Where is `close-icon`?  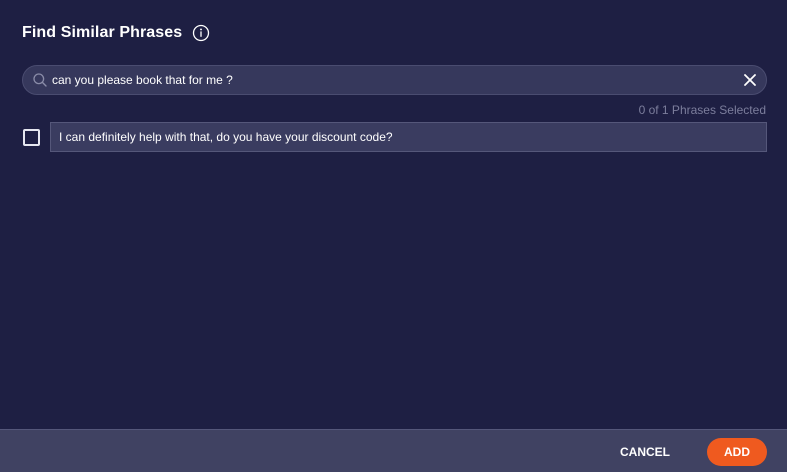 close-icon is located at coordinates (750, 80).